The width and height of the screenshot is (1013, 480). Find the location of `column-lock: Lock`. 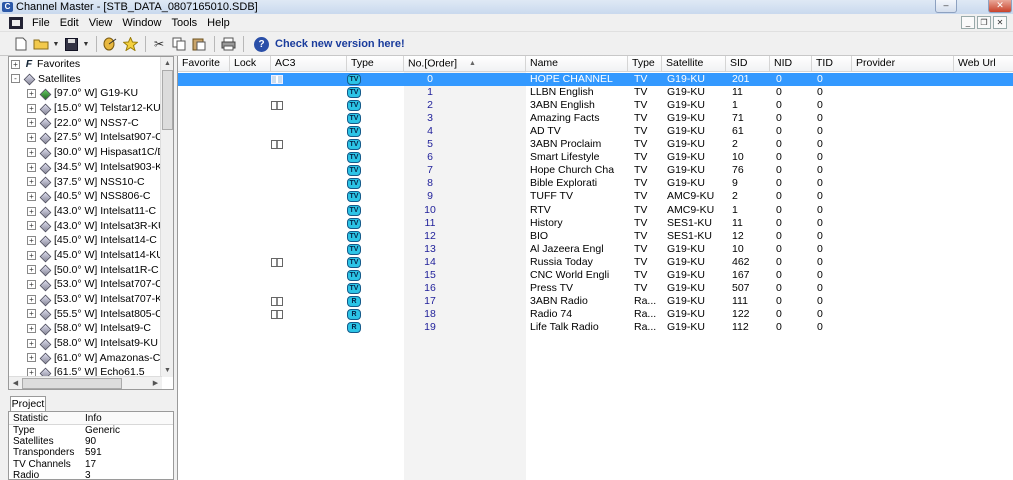

column-lock: Lock is located at coordinates (250, 64).